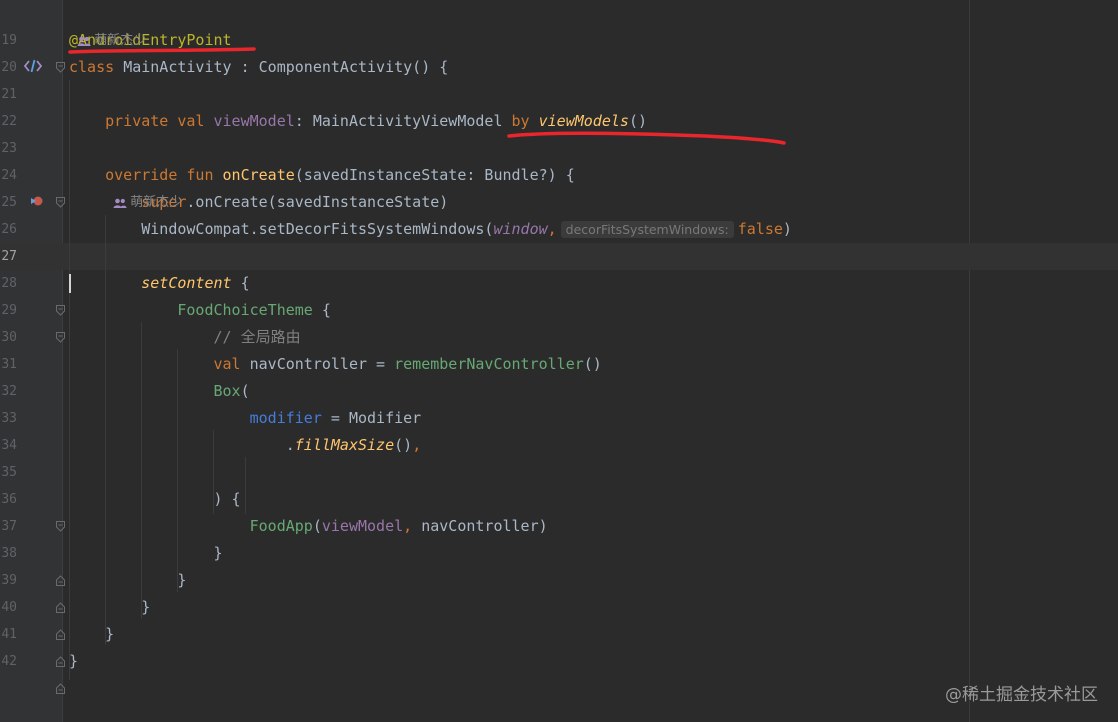 This screenshot has width=1118, height=722. I want to click on code-token: navController), so click(480, 526).